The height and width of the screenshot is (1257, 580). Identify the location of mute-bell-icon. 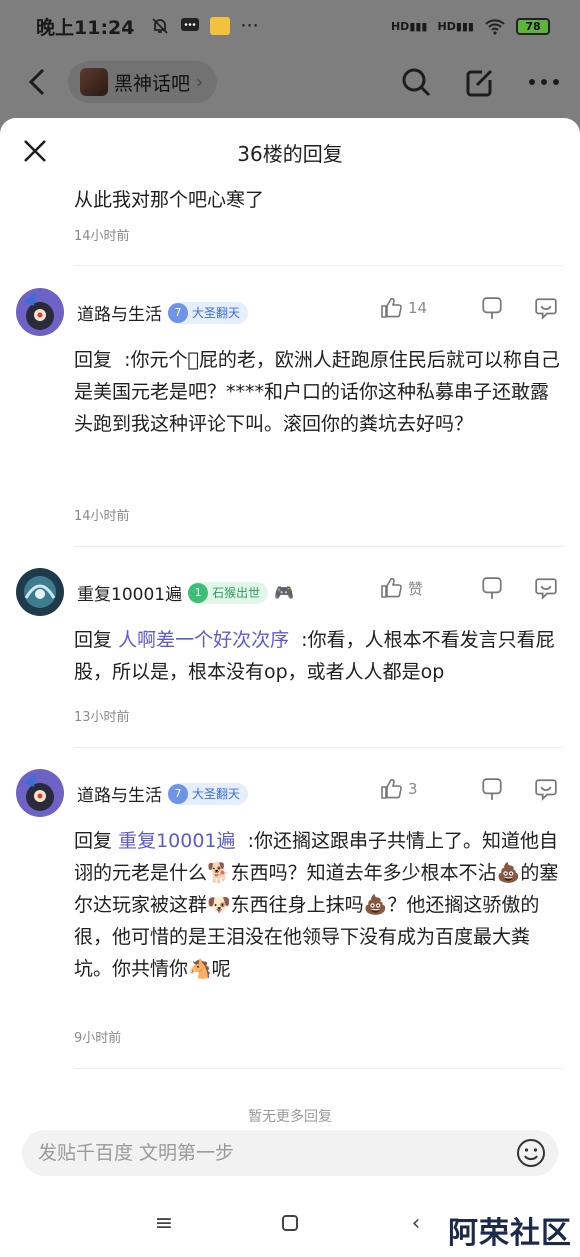
(160, 26).